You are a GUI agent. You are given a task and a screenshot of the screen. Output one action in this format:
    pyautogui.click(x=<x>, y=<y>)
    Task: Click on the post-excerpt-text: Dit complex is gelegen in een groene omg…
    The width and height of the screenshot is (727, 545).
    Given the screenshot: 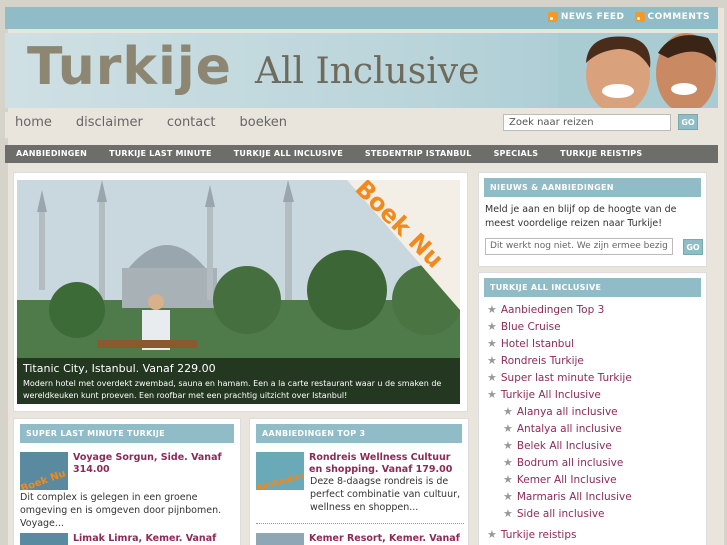 What is the action you would take?
    pyautogui.click(x=121, y=510)
    